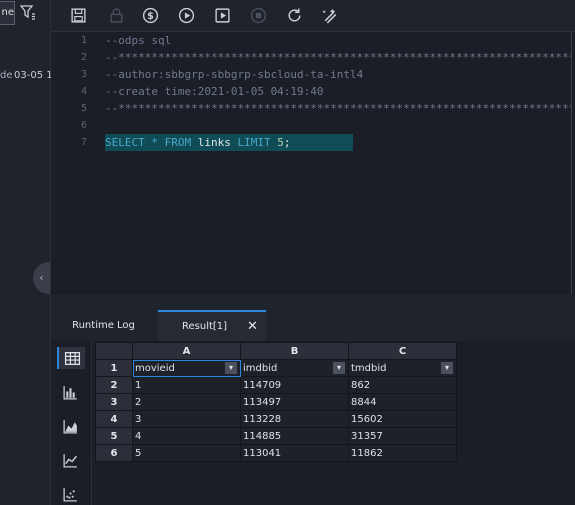 The height and width of the screenshot is (505, 575). Describe the element at coordinates (260, 368) in the screenshot. I see `field-name: imdbid` at that location.